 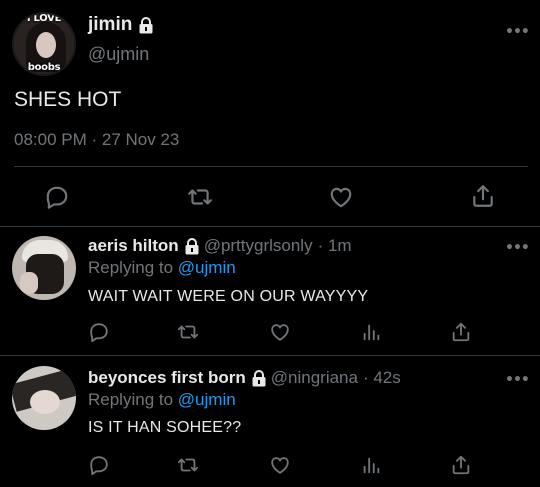 I want to click on reply-header: beyonces first born @ningriana · 42s, so click(x=244, y=378).